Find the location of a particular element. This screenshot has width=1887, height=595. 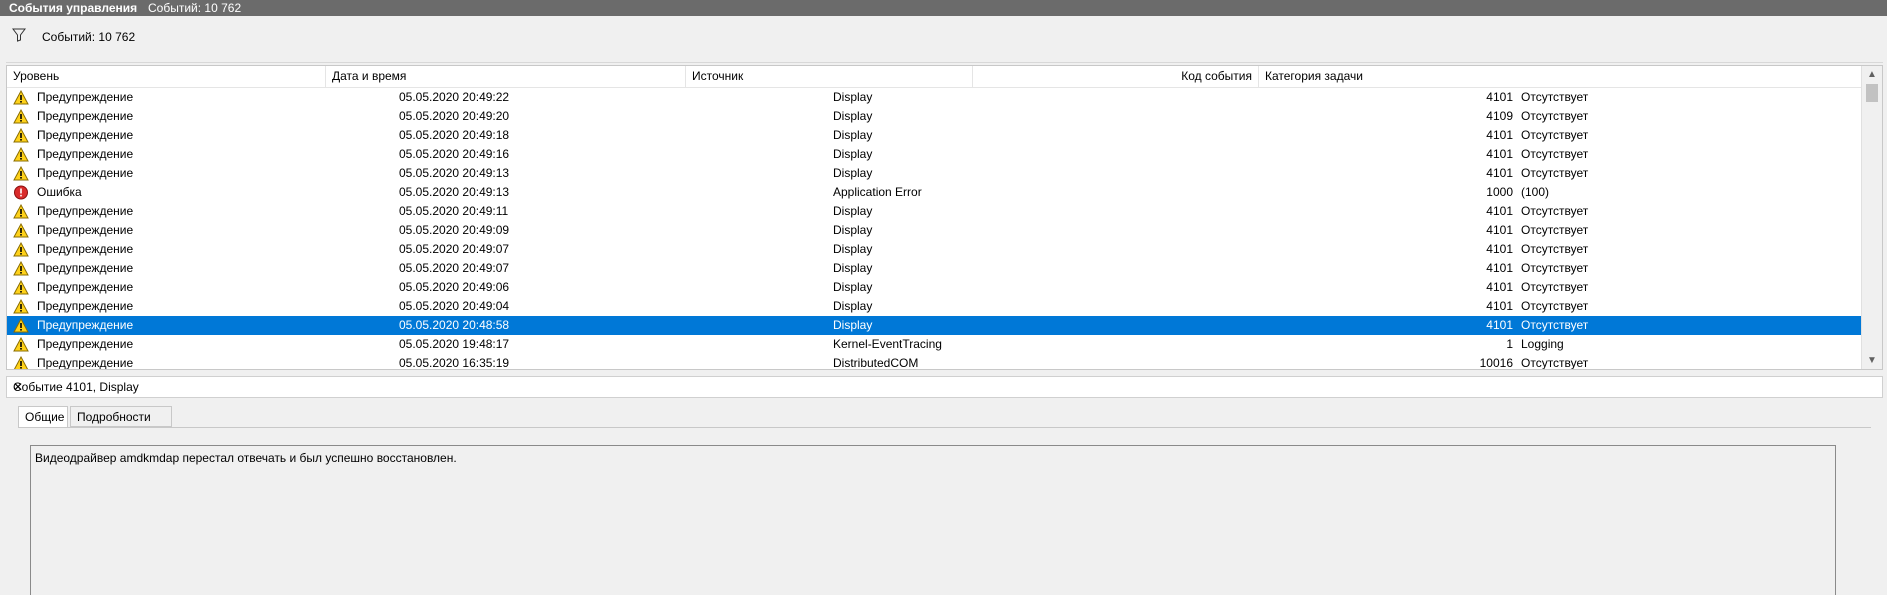

row-event-id: 10016 is located at coordinates (1496, 363).